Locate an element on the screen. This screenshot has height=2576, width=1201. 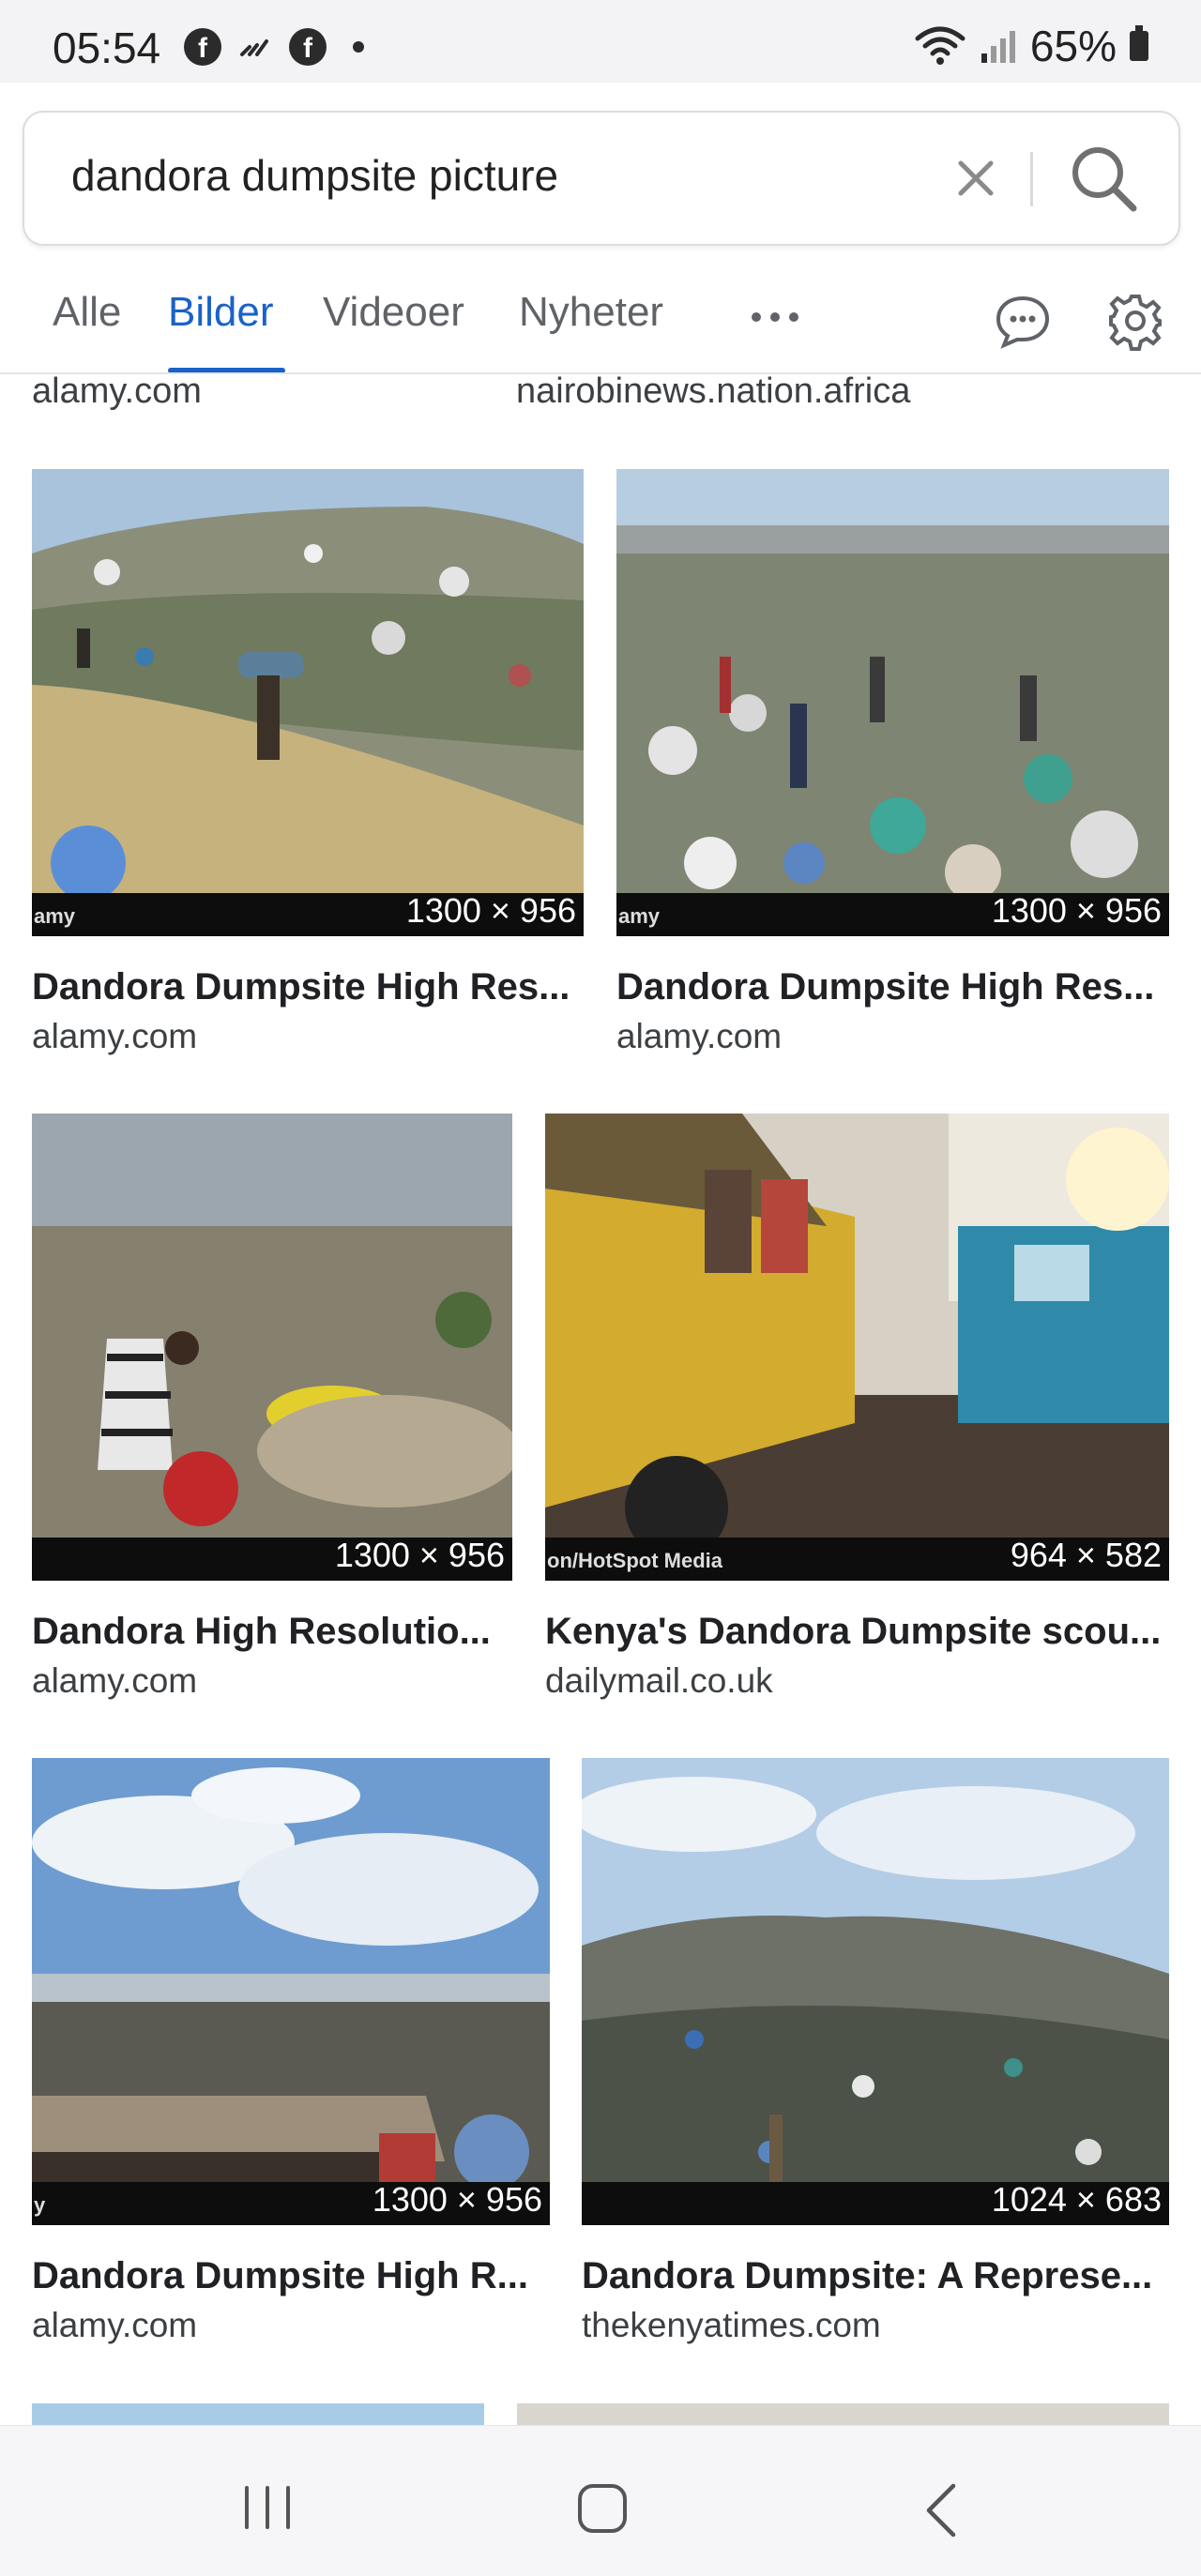
wifi-icon is located at coordinates (940, 45).